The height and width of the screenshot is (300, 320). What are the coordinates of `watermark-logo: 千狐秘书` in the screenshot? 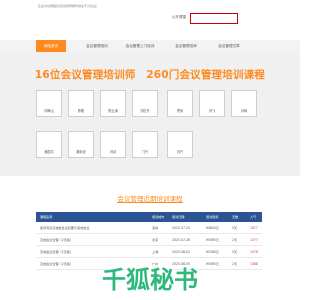 It's located at (149, 279).